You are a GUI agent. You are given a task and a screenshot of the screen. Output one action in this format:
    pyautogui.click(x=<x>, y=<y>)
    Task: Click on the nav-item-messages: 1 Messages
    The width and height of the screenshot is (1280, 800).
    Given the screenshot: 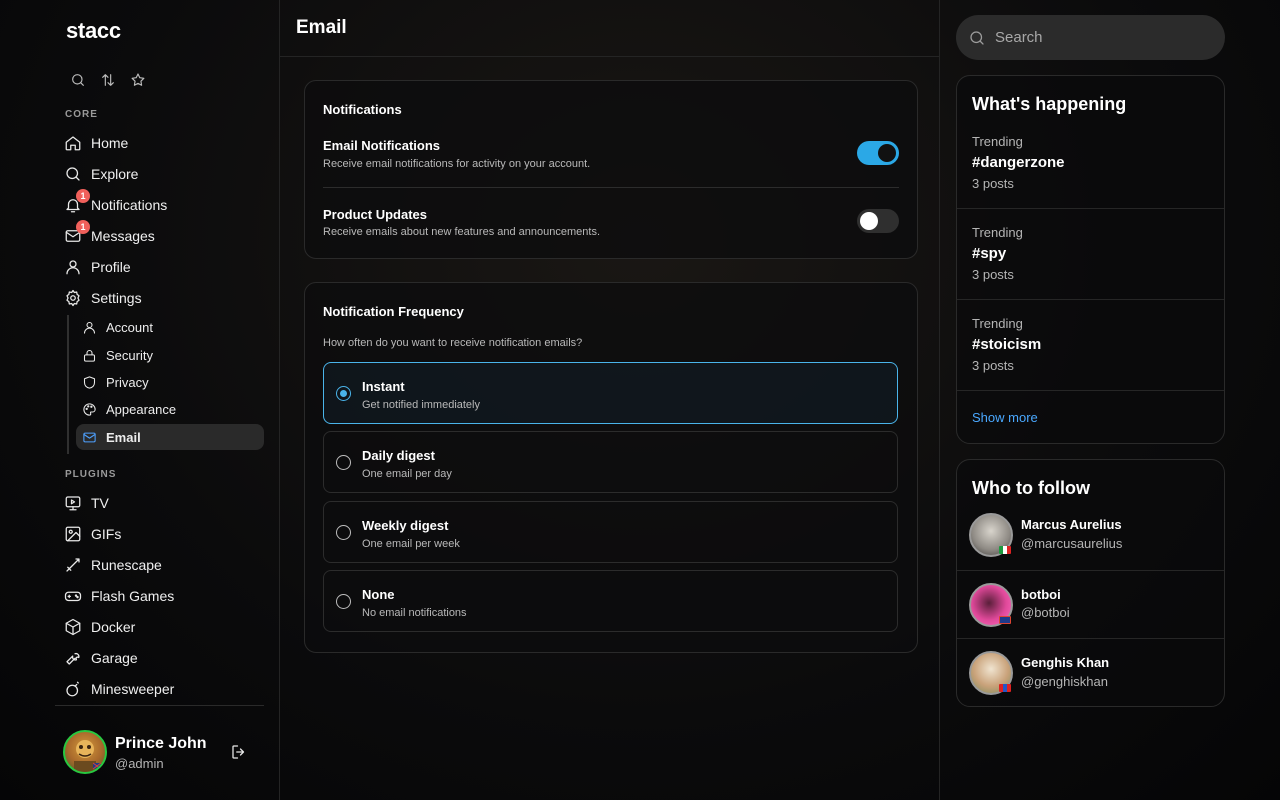 What is the action you would take?
    pyautogui.click(x=164, y=235)
    